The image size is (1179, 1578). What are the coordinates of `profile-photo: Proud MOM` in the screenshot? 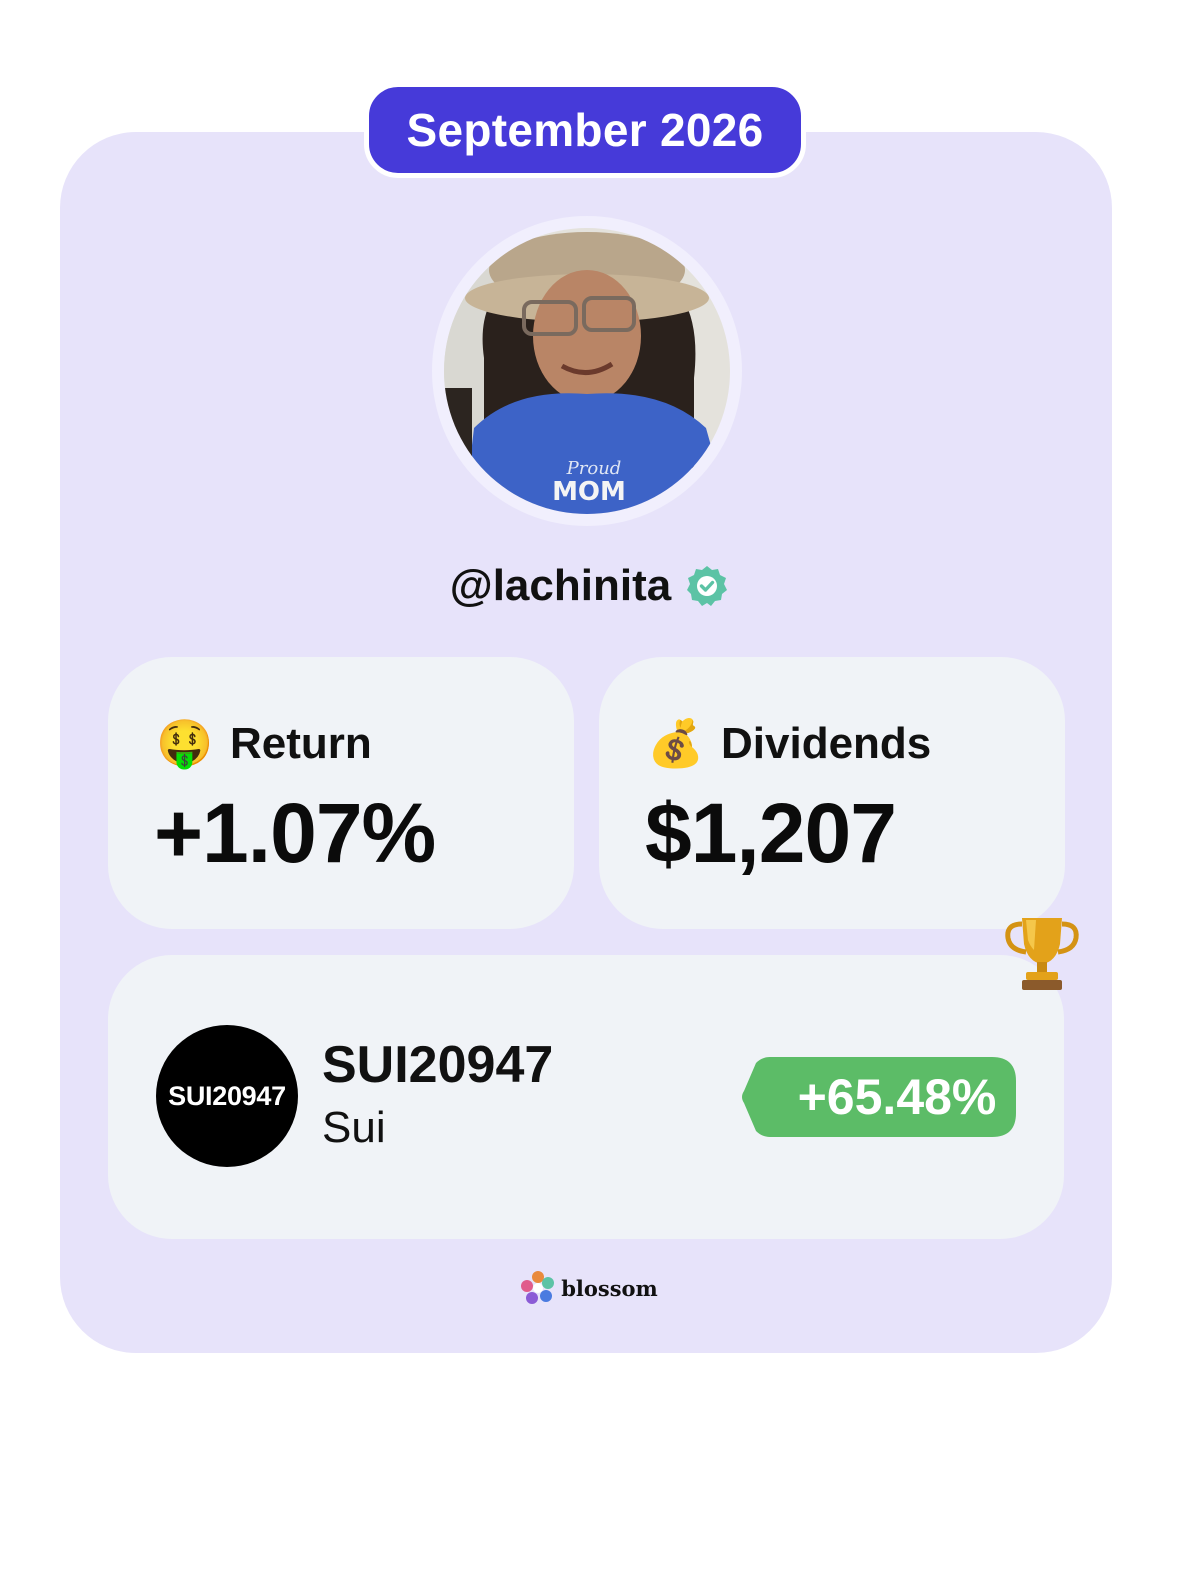 It's located at (587, 371).